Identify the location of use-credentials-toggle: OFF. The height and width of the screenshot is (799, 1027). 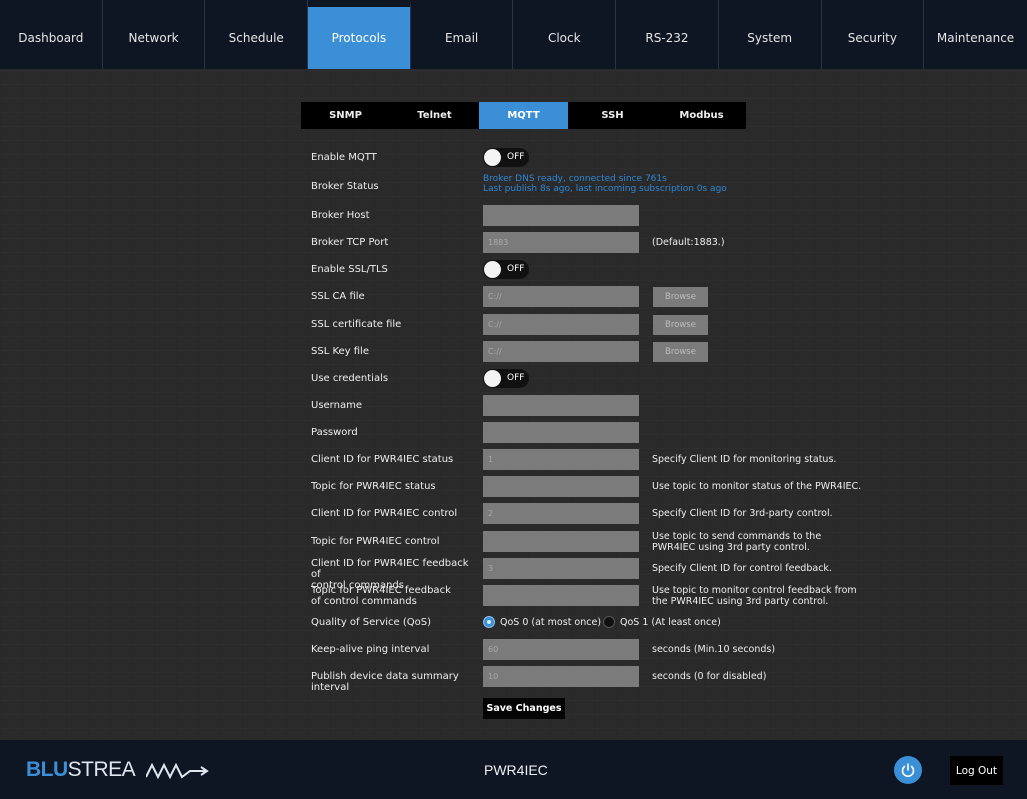
(506, 378).